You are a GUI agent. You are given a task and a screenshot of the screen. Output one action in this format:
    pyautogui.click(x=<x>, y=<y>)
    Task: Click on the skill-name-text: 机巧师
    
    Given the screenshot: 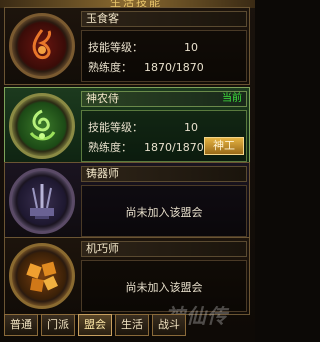 What is the action you would take?
    pyautogui.click(x=102, y=248)
    